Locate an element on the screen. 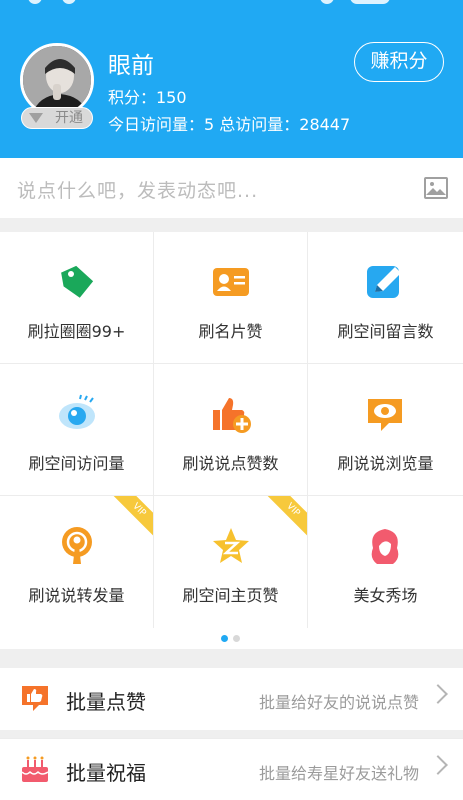 The height and width of the screenshot is (800, 463). photo-icon is located at coordinates (436, 188).